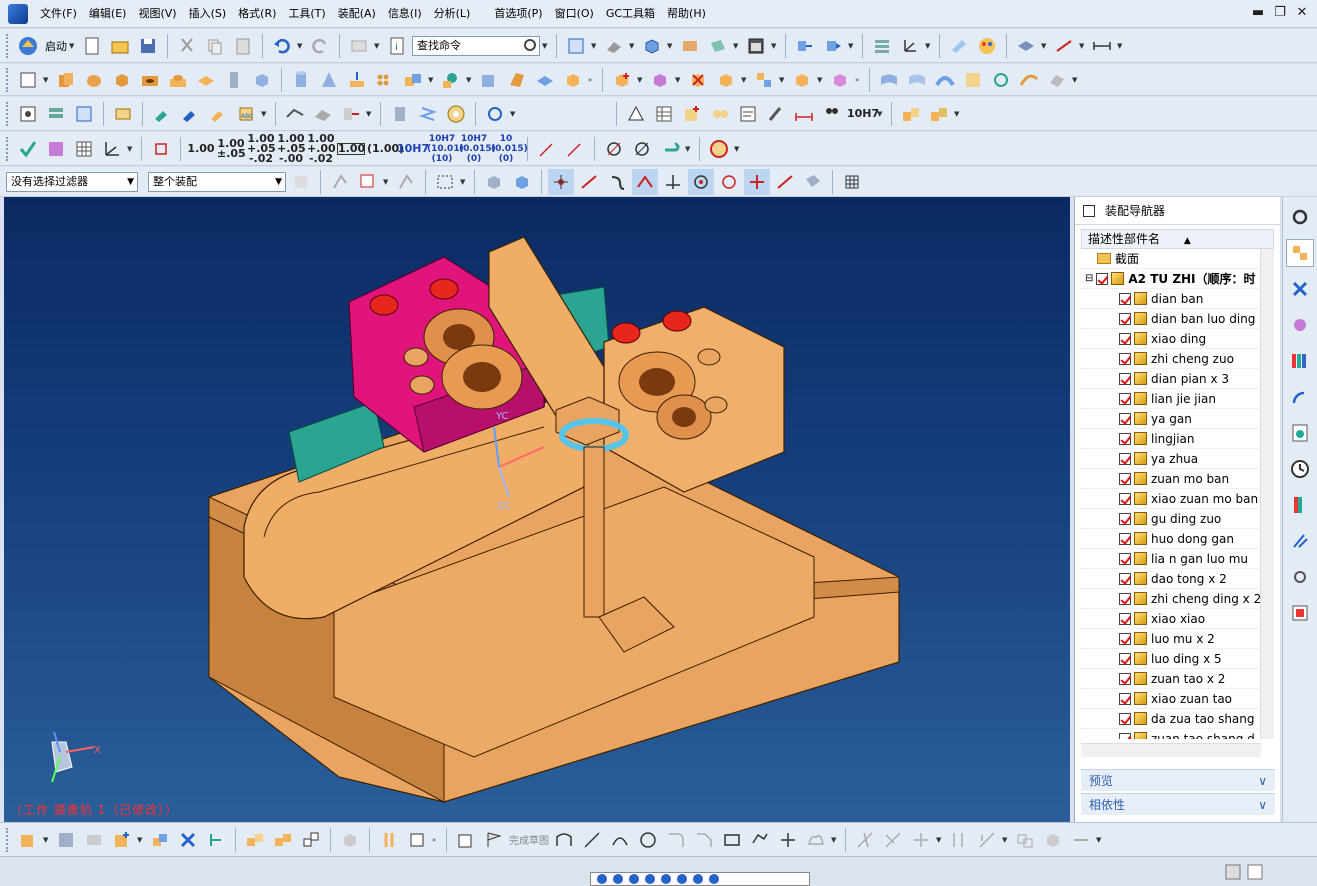  What do you see at coordinates (1064, 46) in the screenshot?
I see `dimension-axes-icon` at bounding box center [1064, 46].